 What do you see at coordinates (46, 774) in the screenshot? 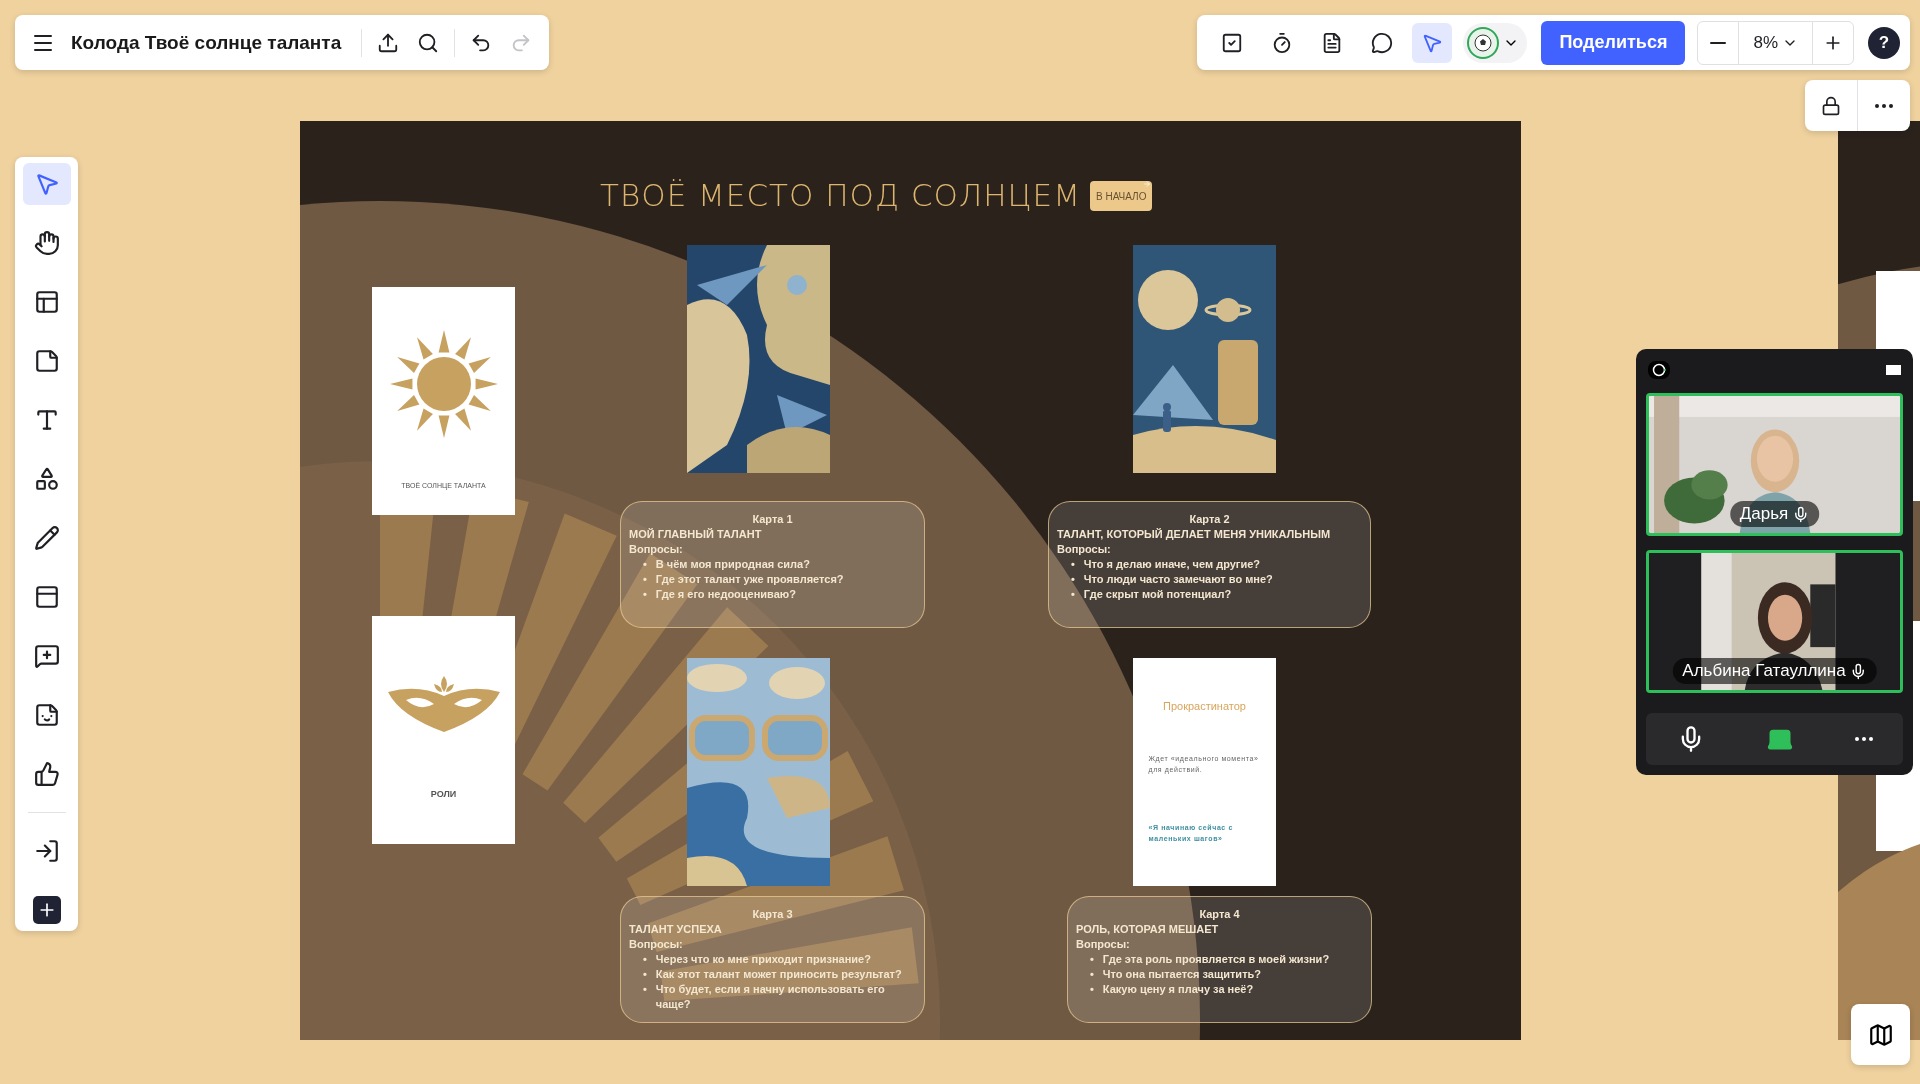
I see `thumbs-up-icon` at bounding box center [46, 774].